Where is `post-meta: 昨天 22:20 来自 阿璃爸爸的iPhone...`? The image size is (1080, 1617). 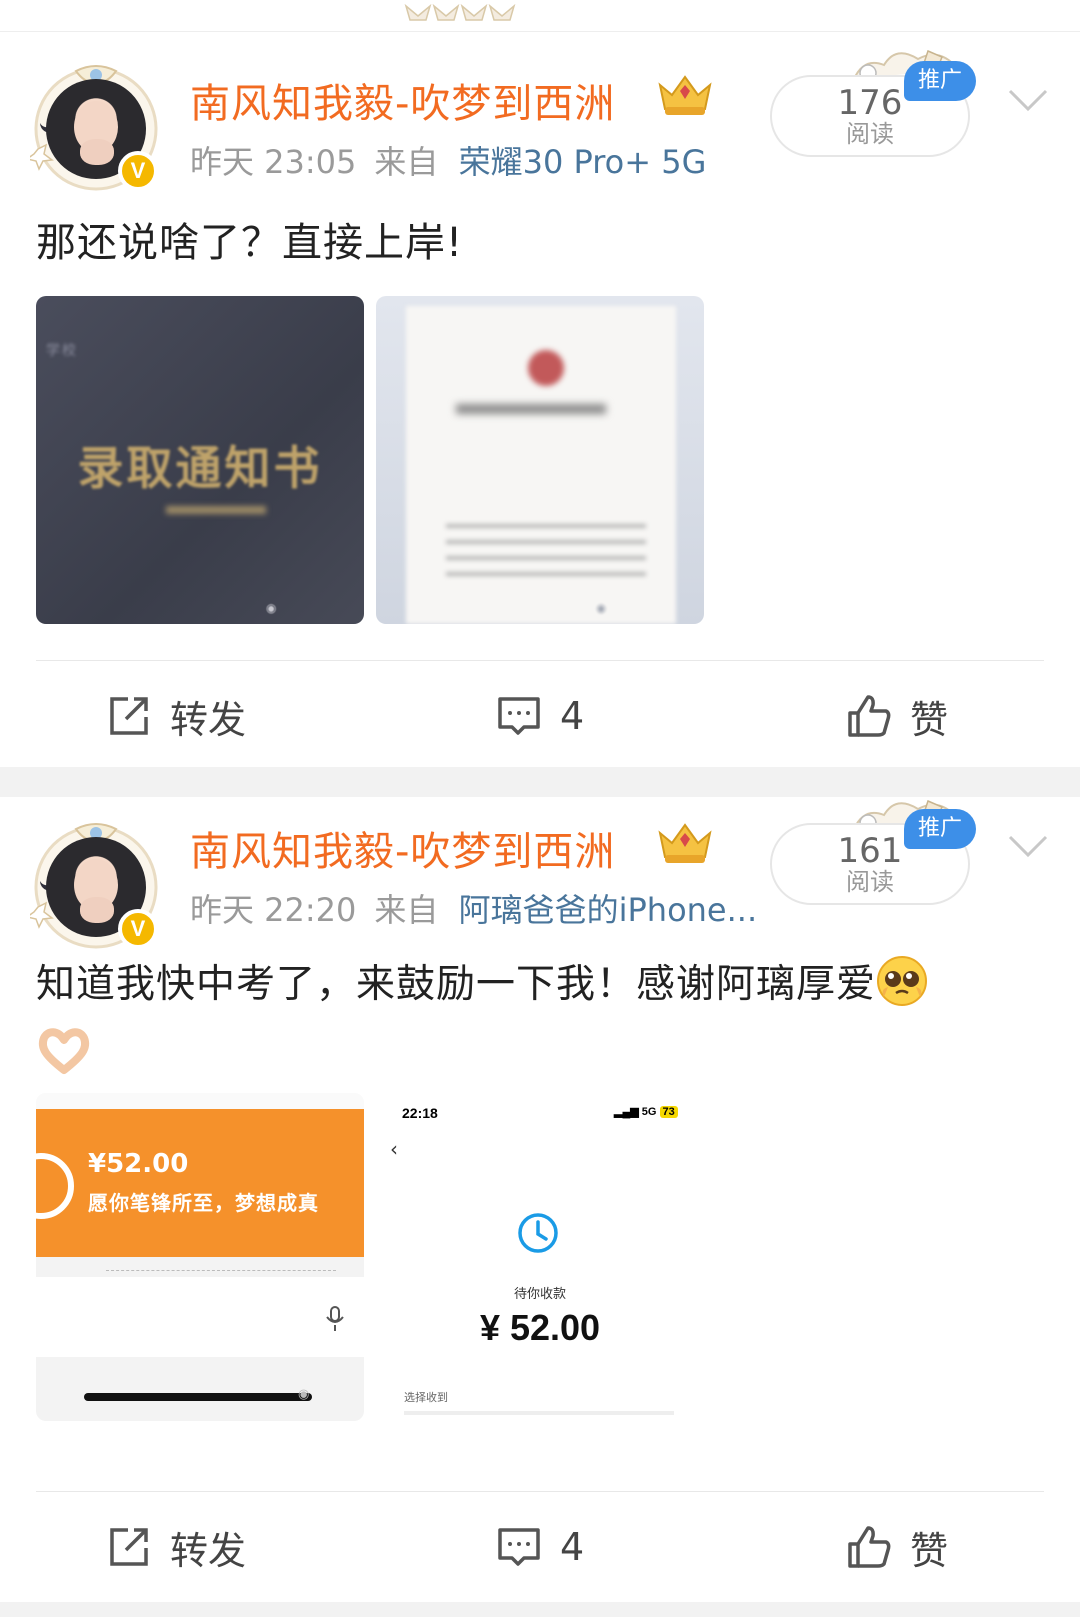 post-meta: 昨天 22:20 来自 阿璃爸爸的iPhone... is located at coordinates (473, 908).